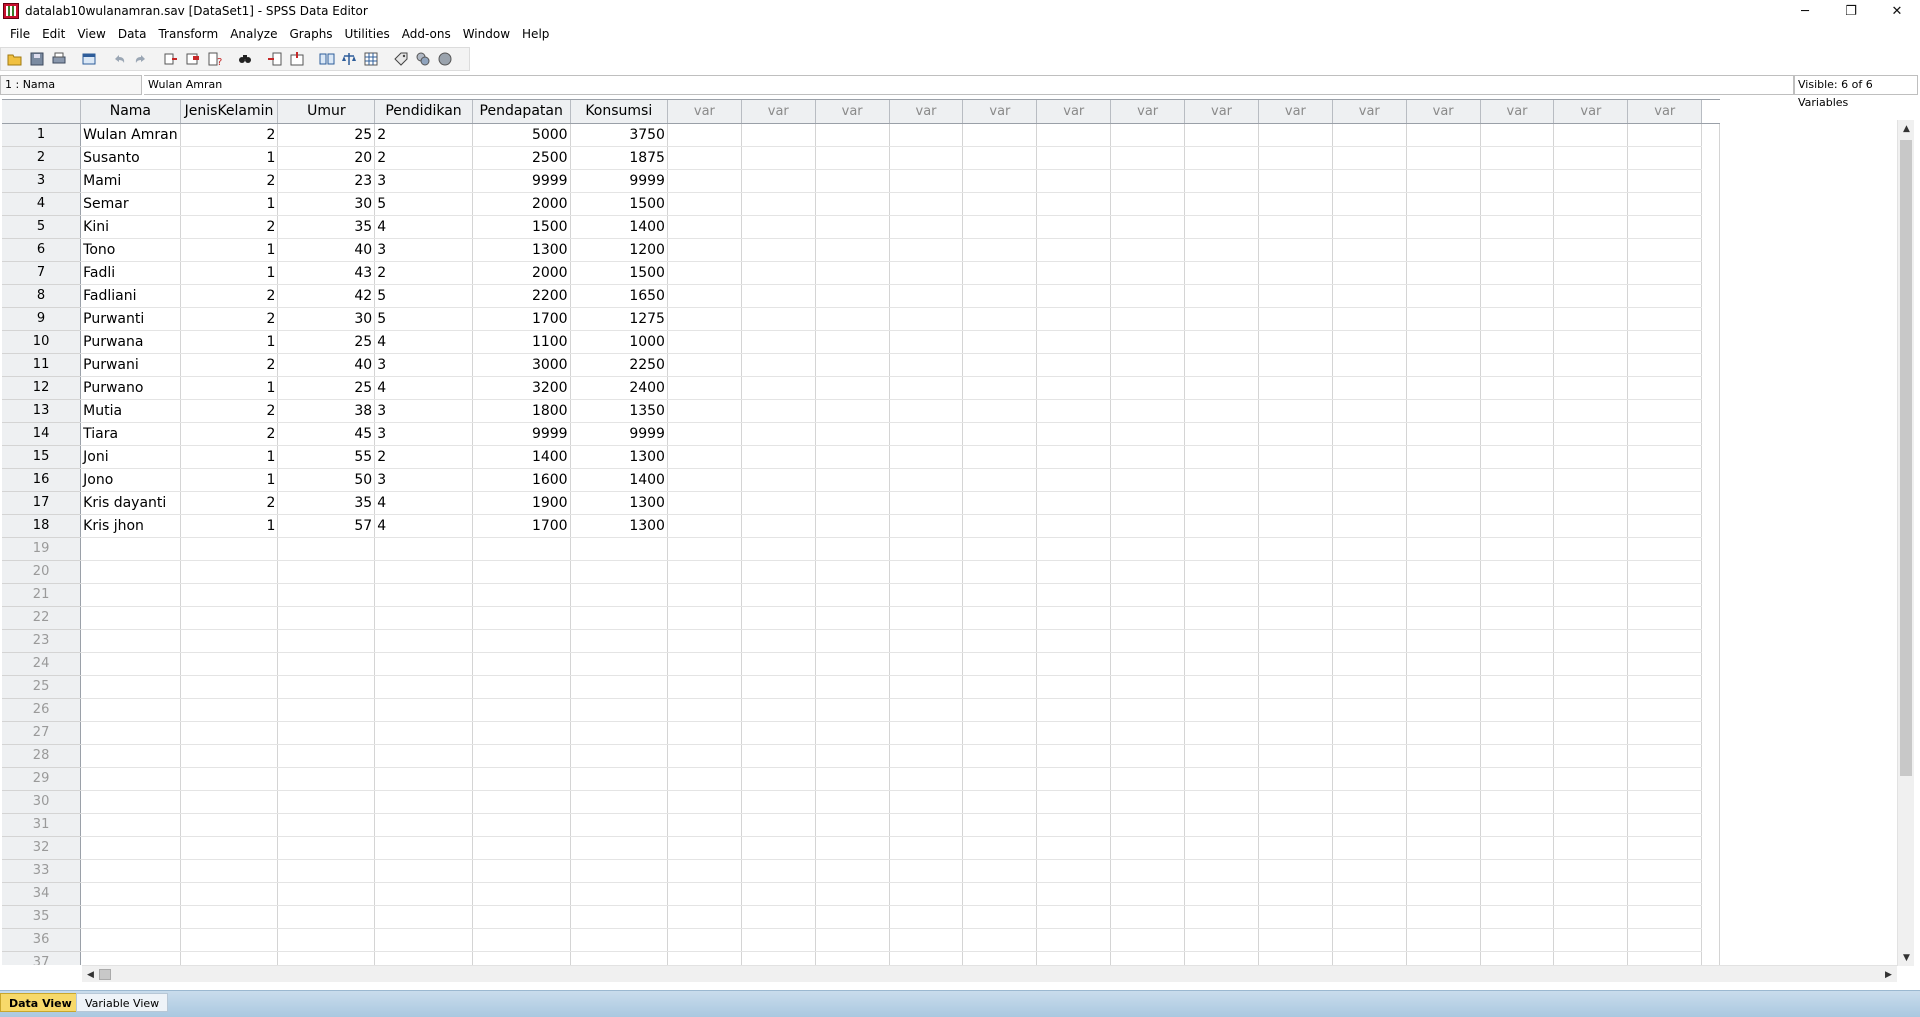 The width and height of the screenshot is (1920, 1017). Describe the element at coordinates (42, 411) in the screenshot. I see `row-number: 13` at that location.